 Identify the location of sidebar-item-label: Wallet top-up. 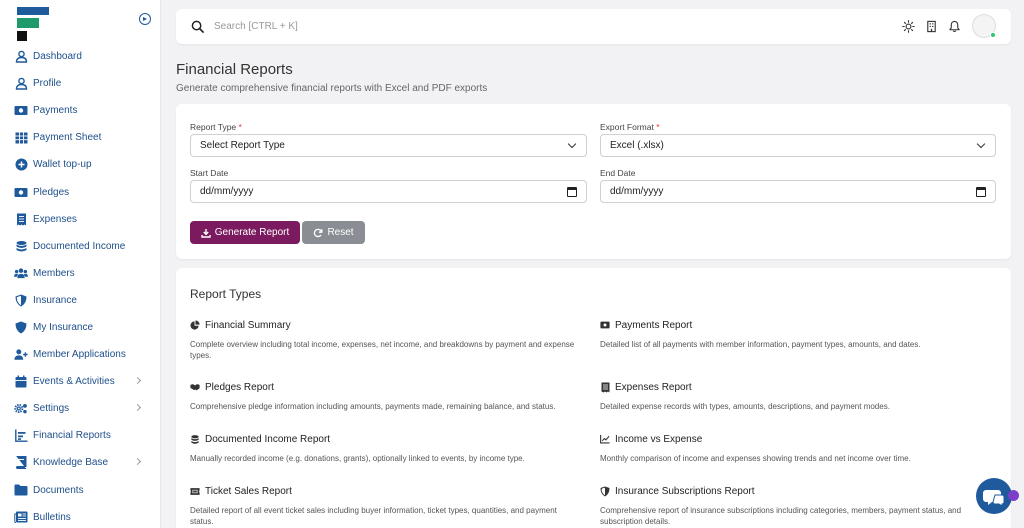
(62, 165).